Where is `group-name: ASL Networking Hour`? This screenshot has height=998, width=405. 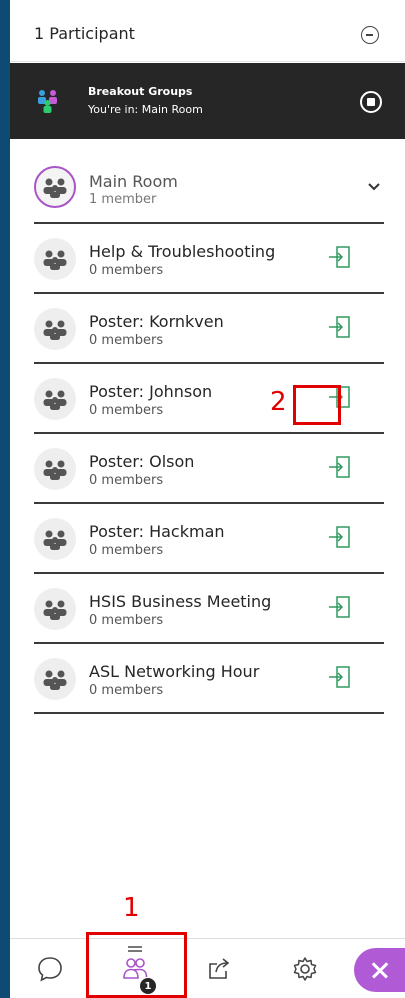 group-name: ASL Networking Hour is located at coordinates (174, 671).